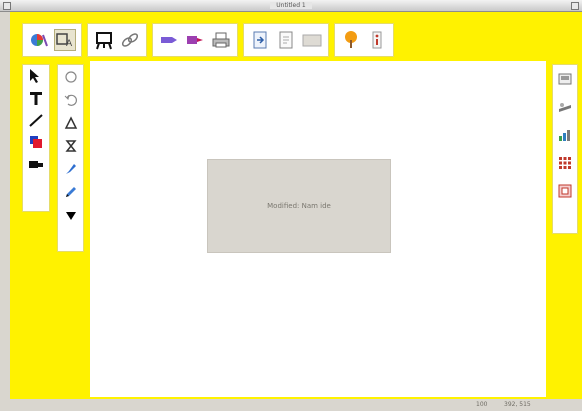 Image resolution: width=582 pixels, height=411 pixels. I want to click on blank-card-icon, so click(312, 40).